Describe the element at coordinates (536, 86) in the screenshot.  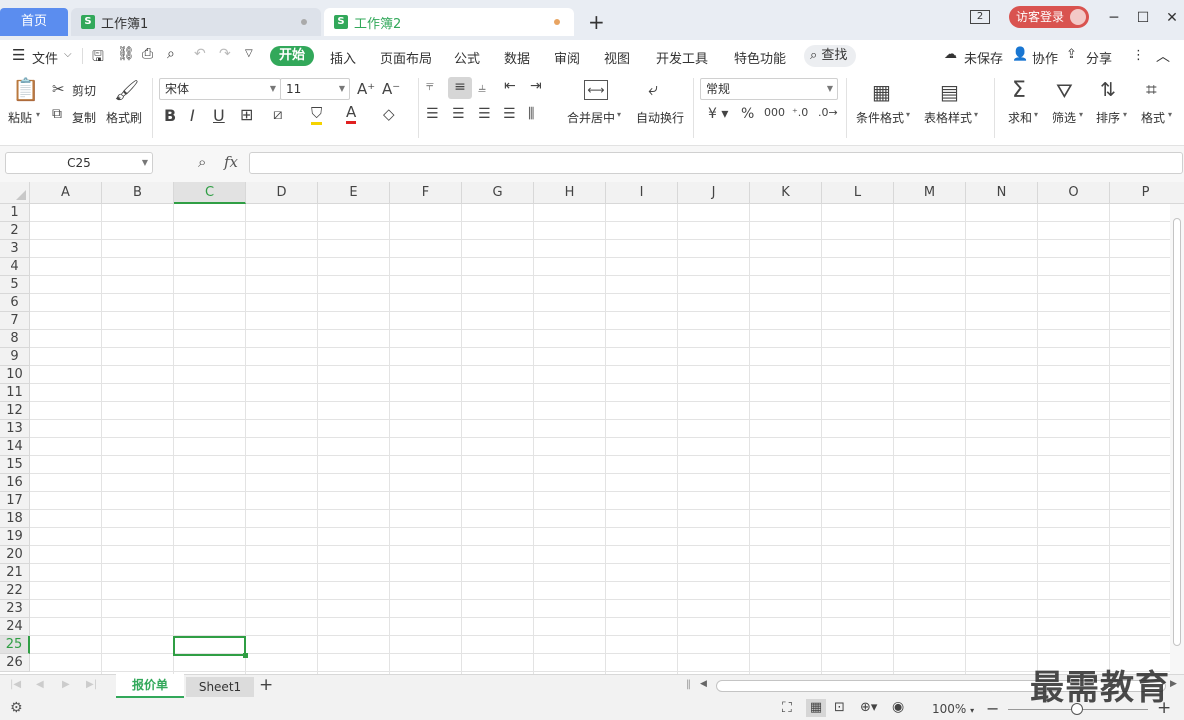
I see `increase-indent-icon: ⇥` at that location.